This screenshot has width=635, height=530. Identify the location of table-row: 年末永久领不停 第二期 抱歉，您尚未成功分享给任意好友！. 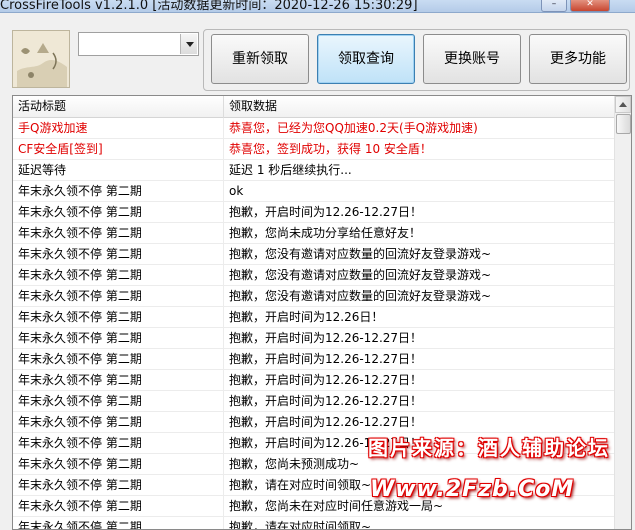
(314, 233).